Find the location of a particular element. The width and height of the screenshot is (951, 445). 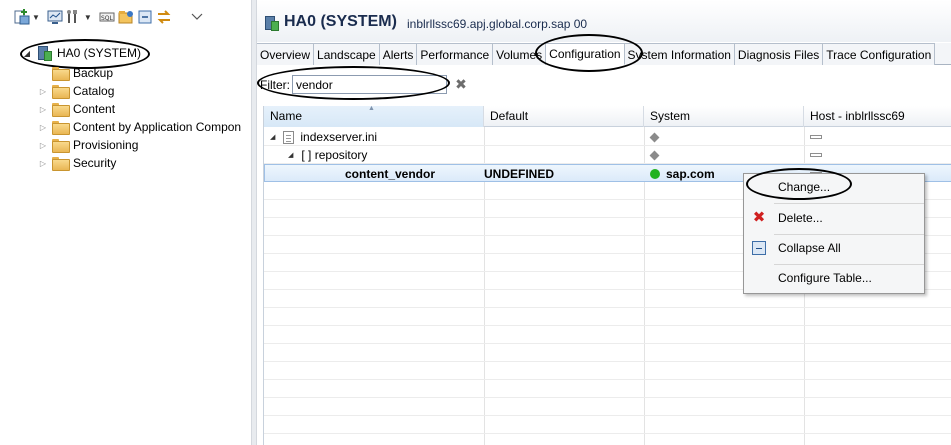

ini-file-icon is located at coordinates (289, 137).